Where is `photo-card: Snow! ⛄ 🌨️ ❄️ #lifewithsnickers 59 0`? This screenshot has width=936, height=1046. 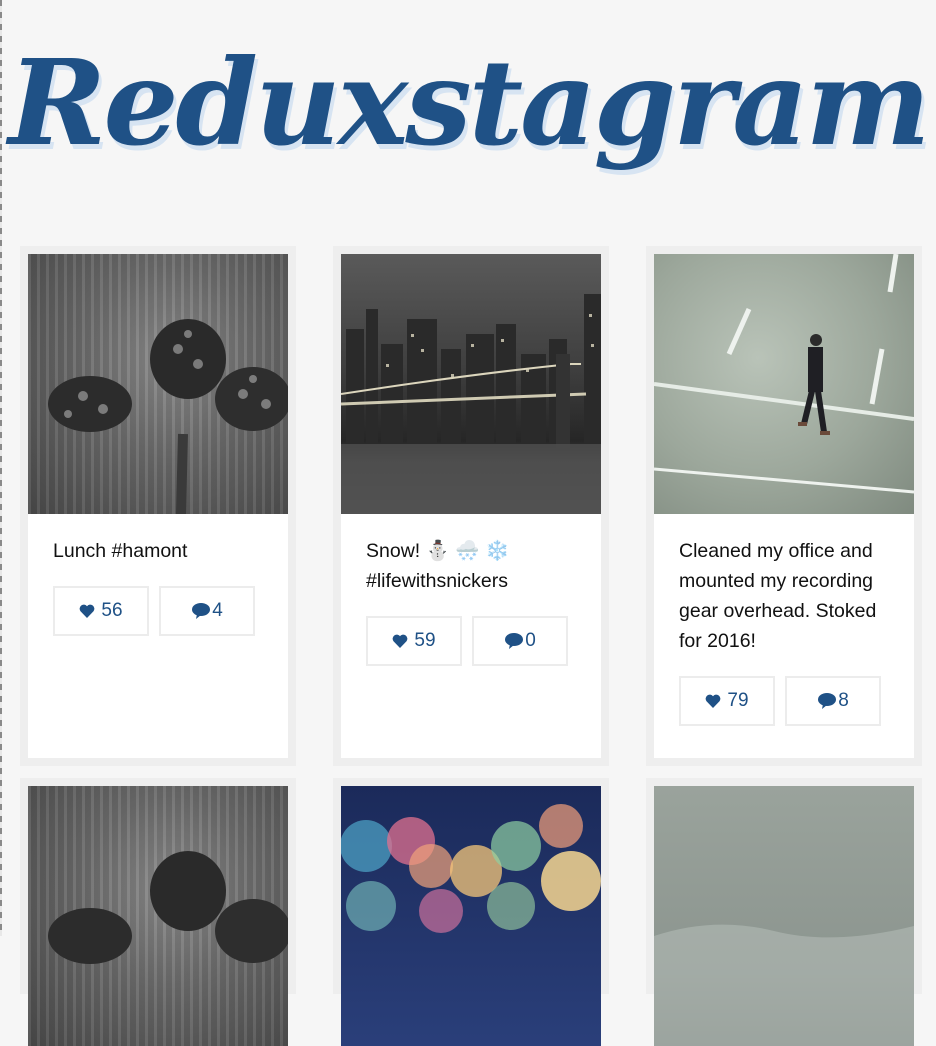
photo-card: Snow! ⛄ 🌨️ ❄️ #lifewithsnickers 59 0 is located at coordinates (471, 506).